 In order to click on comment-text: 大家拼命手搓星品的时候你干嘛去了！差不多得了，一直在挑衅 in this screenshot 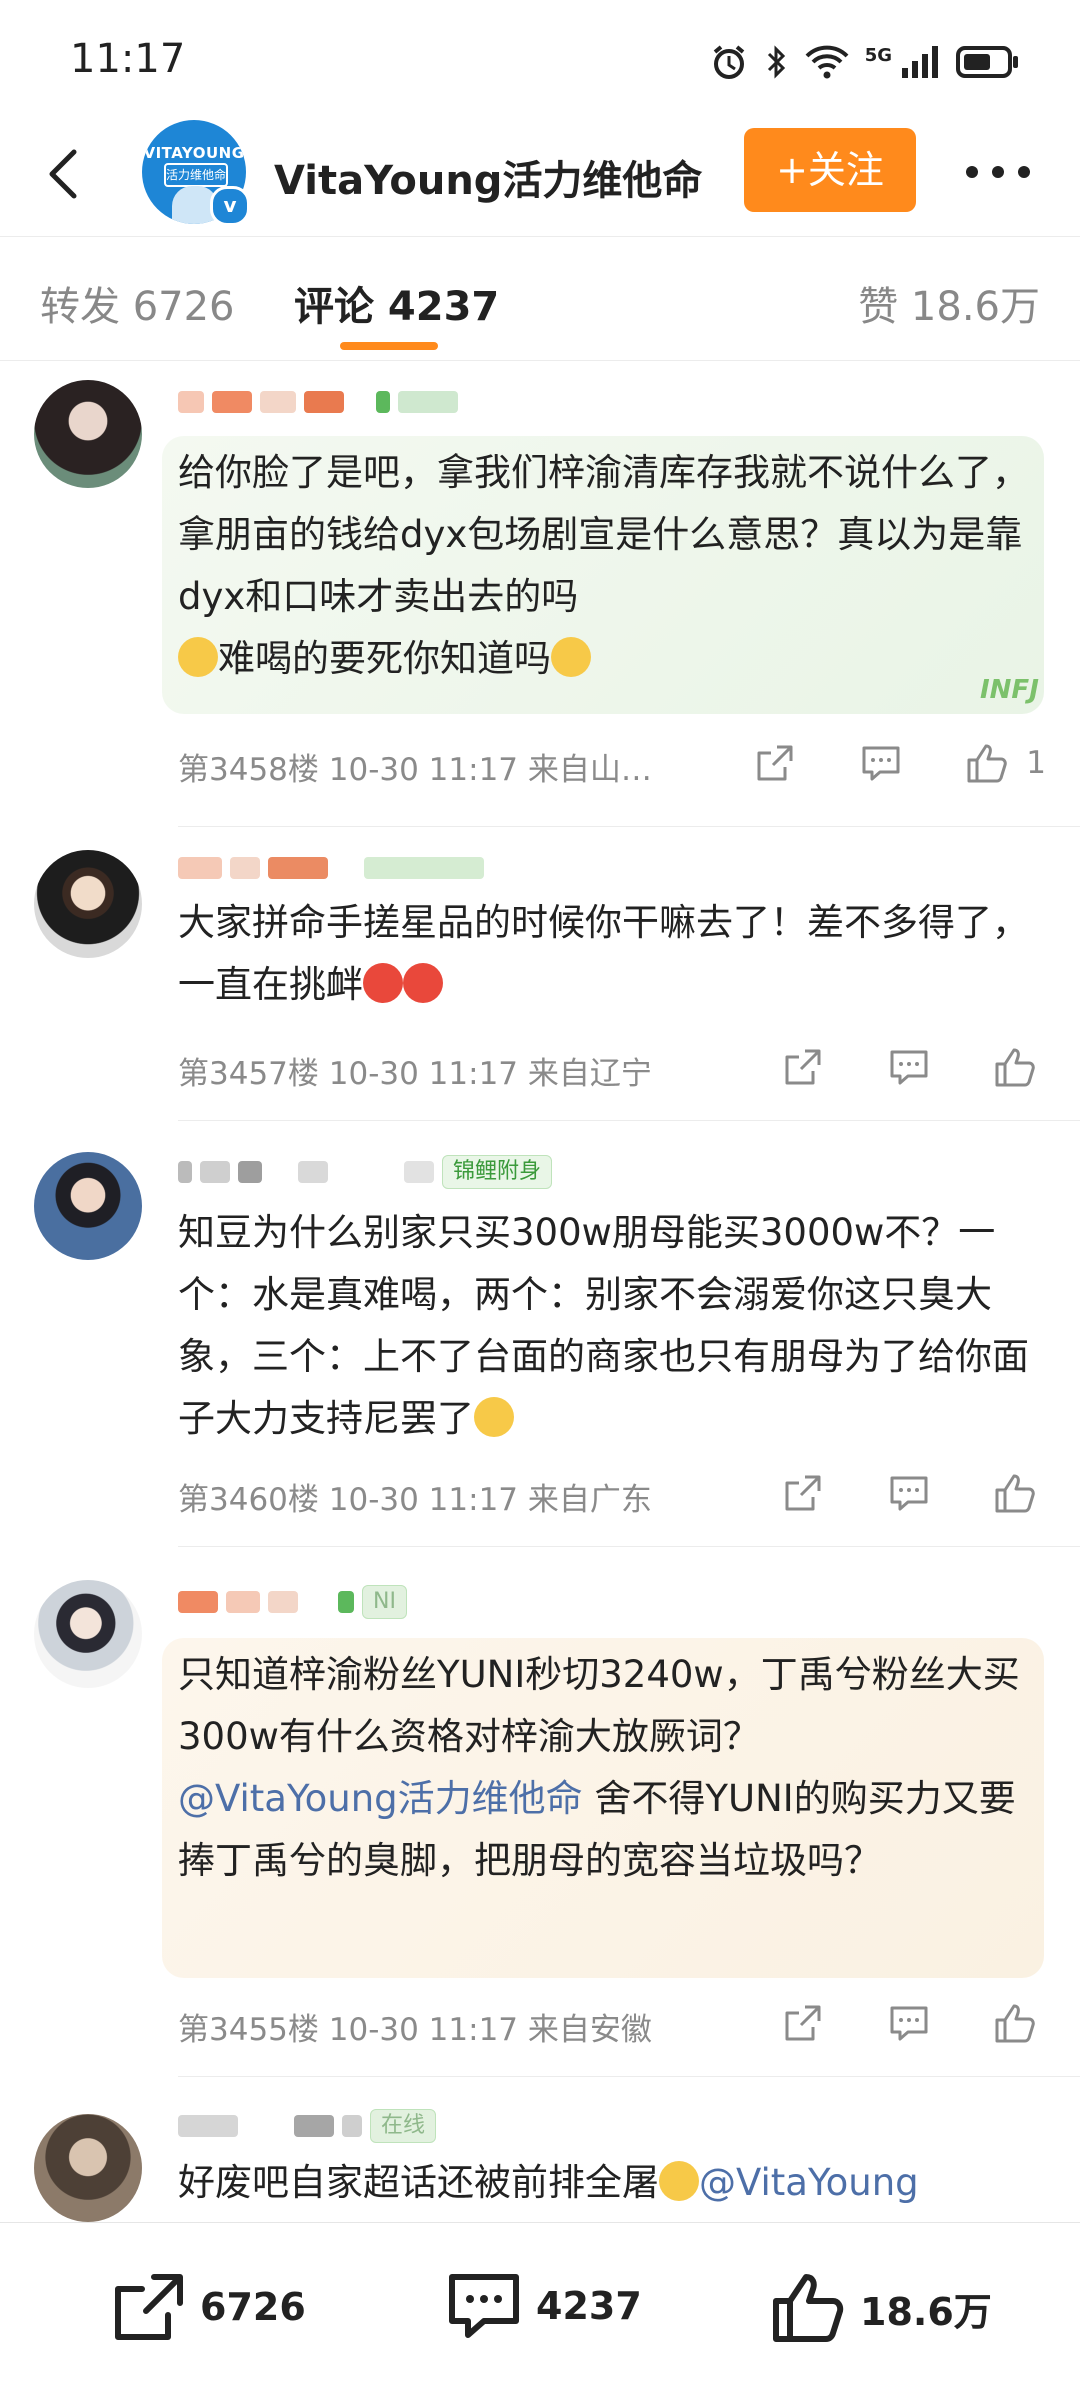, I will do `click(603, 953)`.